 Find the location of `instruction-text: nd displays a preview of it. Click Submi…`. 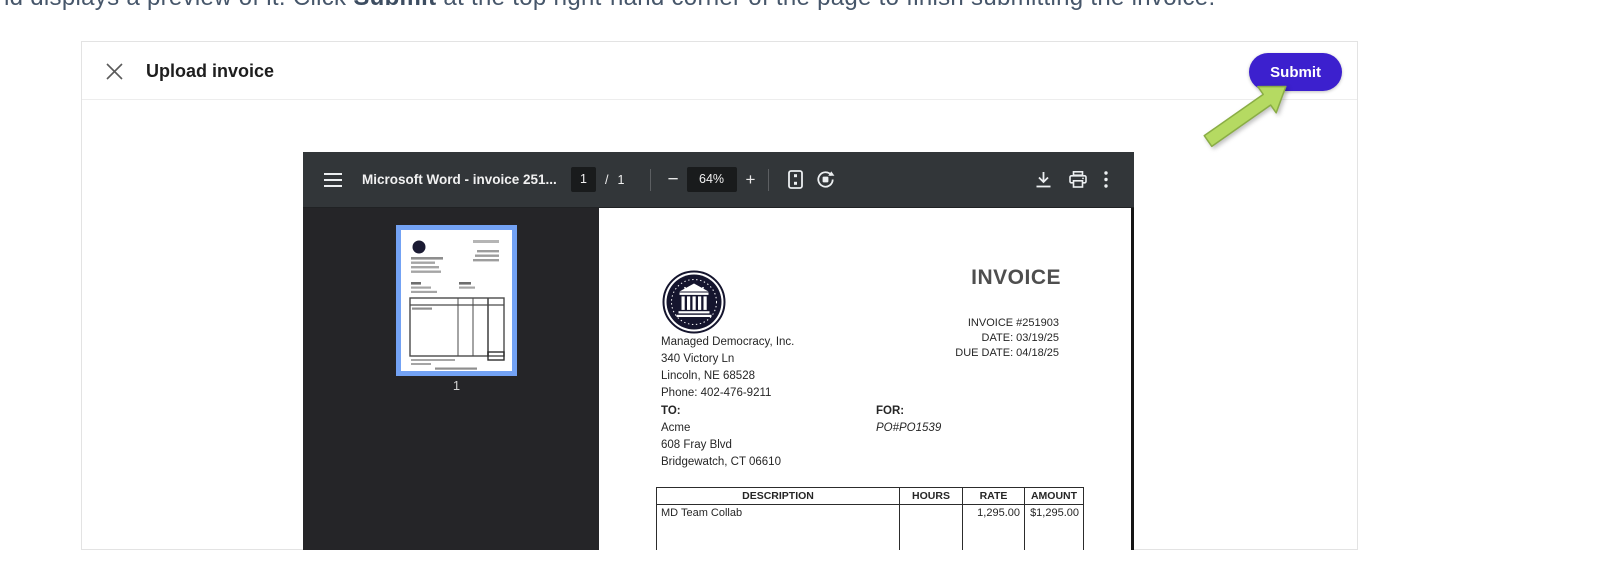

instruction-text: nd displays a preview of it. Click Submi… is located at coordinates (607, 5).